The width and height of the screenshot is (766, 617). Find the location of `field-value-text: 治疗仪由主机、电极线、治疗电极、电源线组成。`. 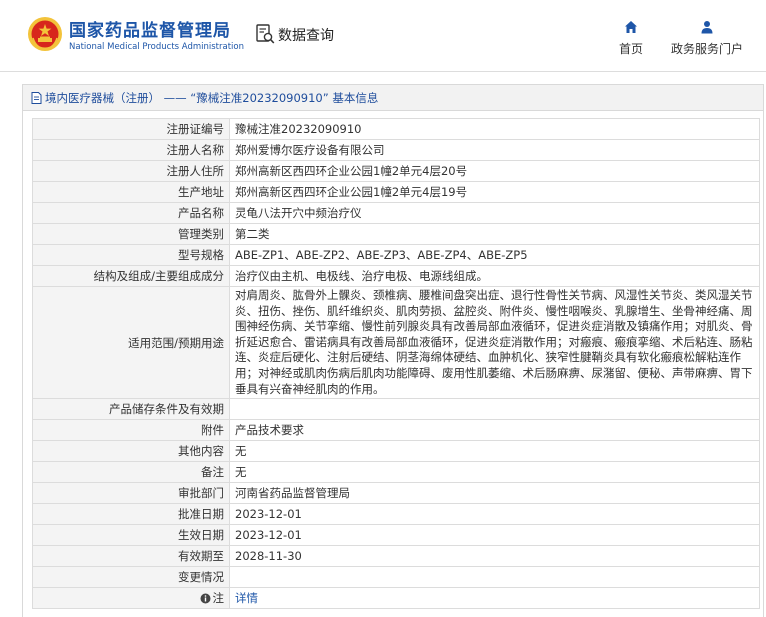

field-value-text: 治疗仪由主机、电极线、治疗电极、电源线组成。 is located at coordinates (361, 276).